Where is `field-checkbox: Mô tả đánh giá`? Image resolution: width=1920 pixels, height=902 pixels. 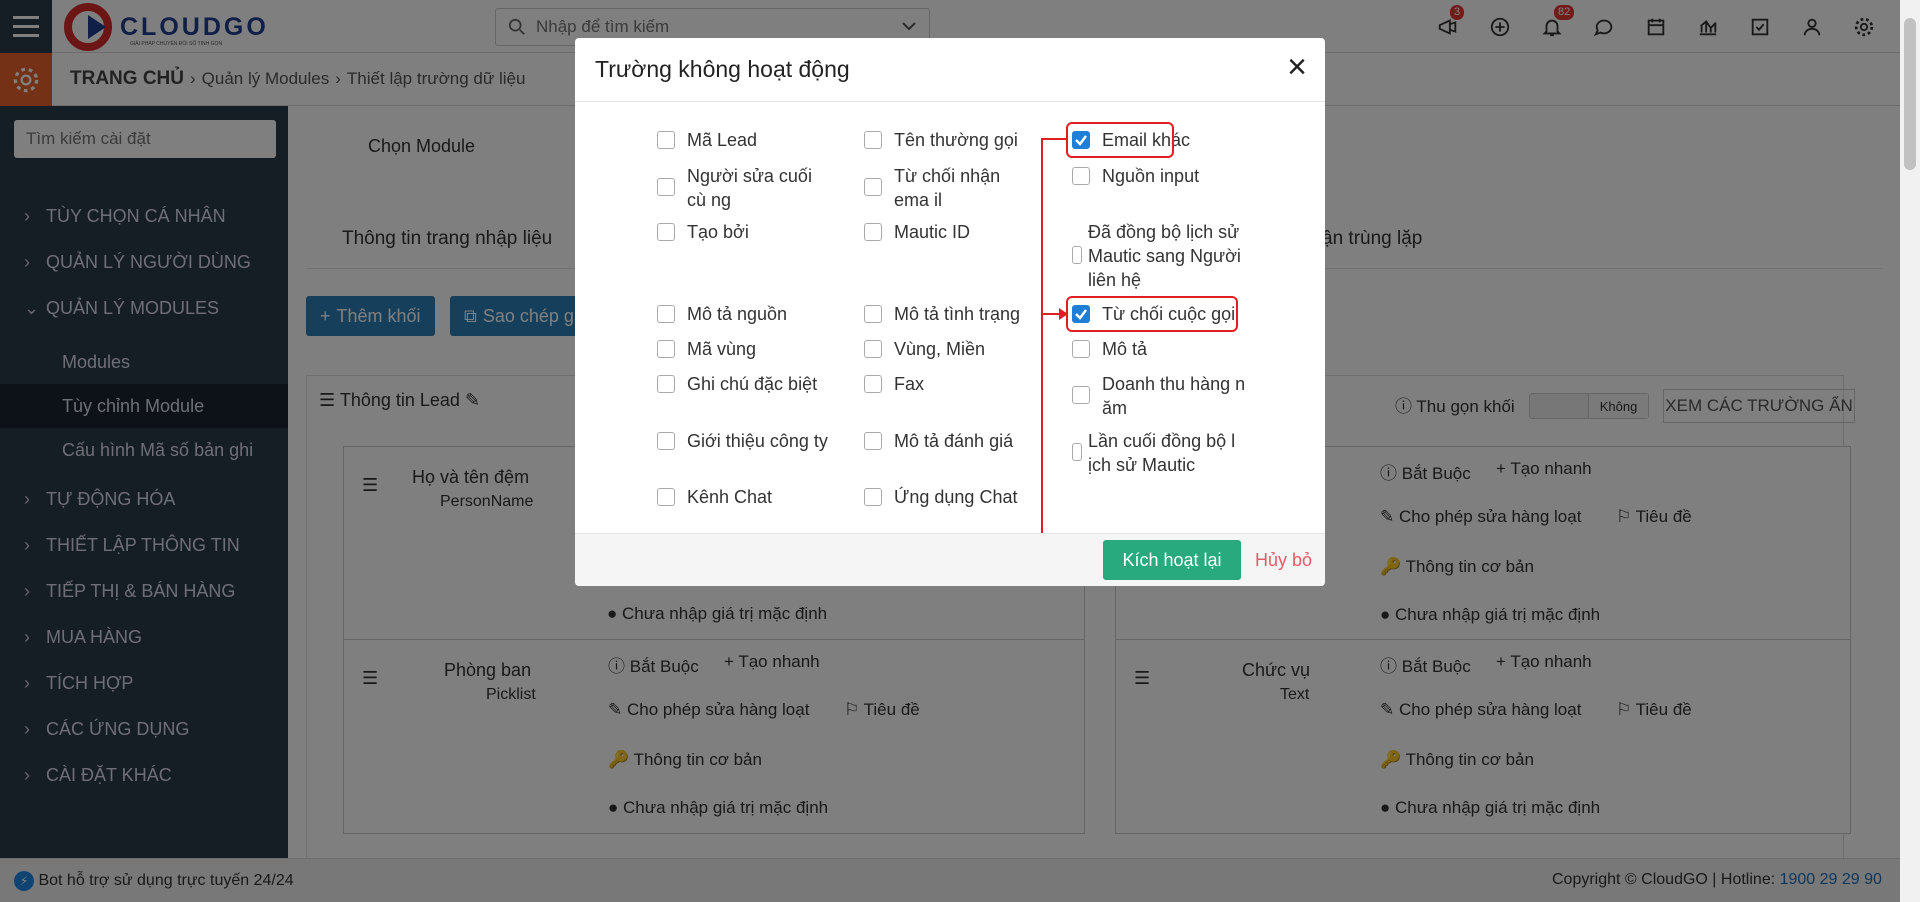
field-checkbox: Mô tả đánh giá is located at coordinates (938, 441).